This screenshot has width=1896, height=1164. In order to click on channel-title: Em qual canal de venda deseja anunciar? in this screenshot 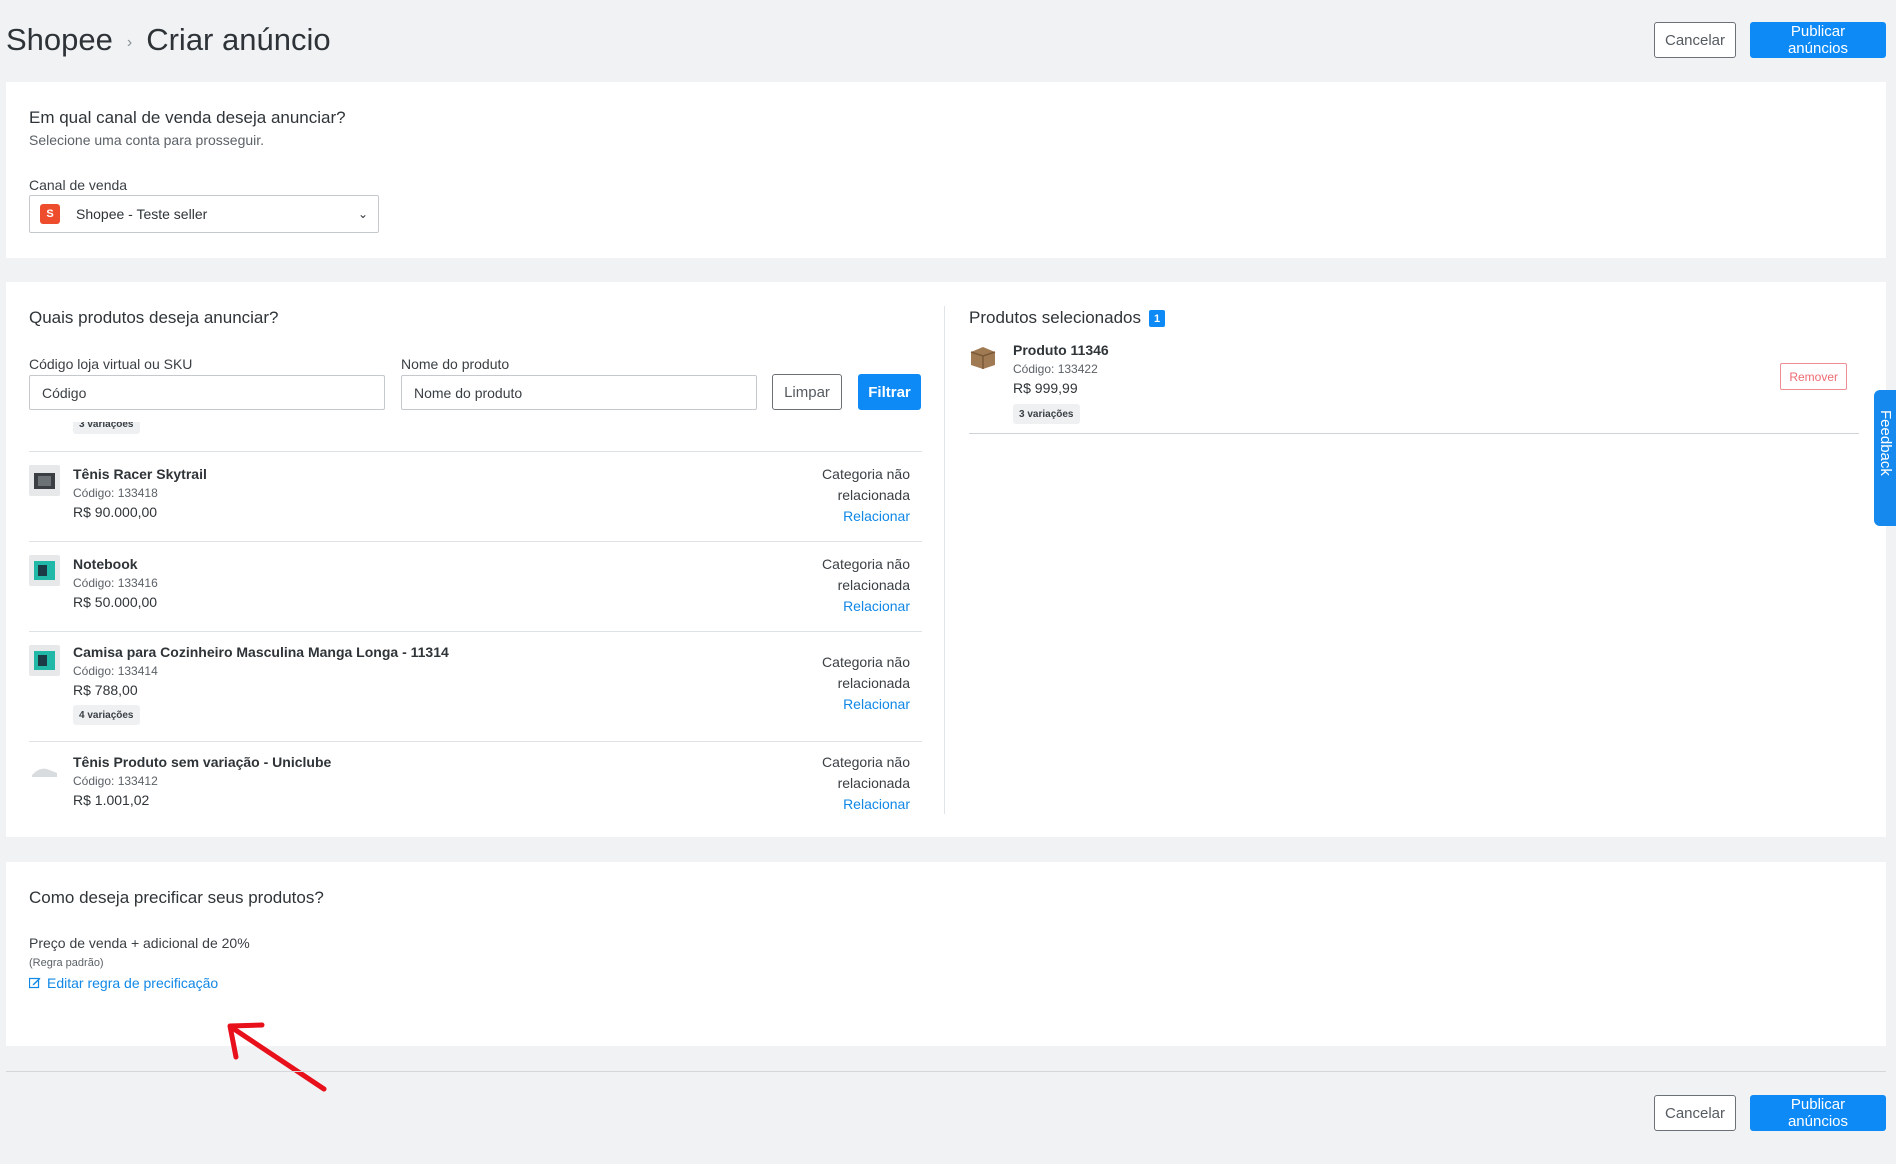, I will do `click(187, 117)`.